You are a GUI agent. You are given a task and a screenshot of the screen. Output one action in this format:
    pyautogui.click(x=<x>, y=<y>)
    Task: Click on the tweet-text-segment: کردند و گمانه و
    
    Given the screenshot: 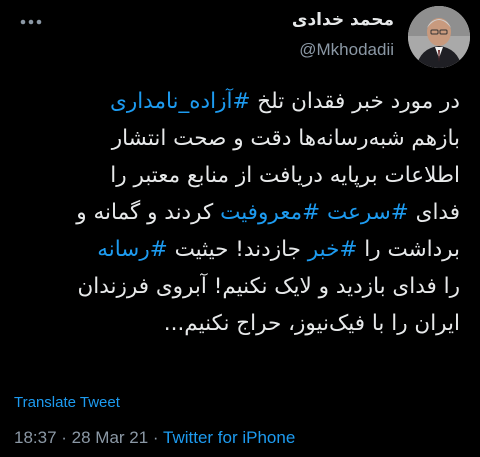 What is the action you would take?
    pyautogui.click(x=148, y=212)
    